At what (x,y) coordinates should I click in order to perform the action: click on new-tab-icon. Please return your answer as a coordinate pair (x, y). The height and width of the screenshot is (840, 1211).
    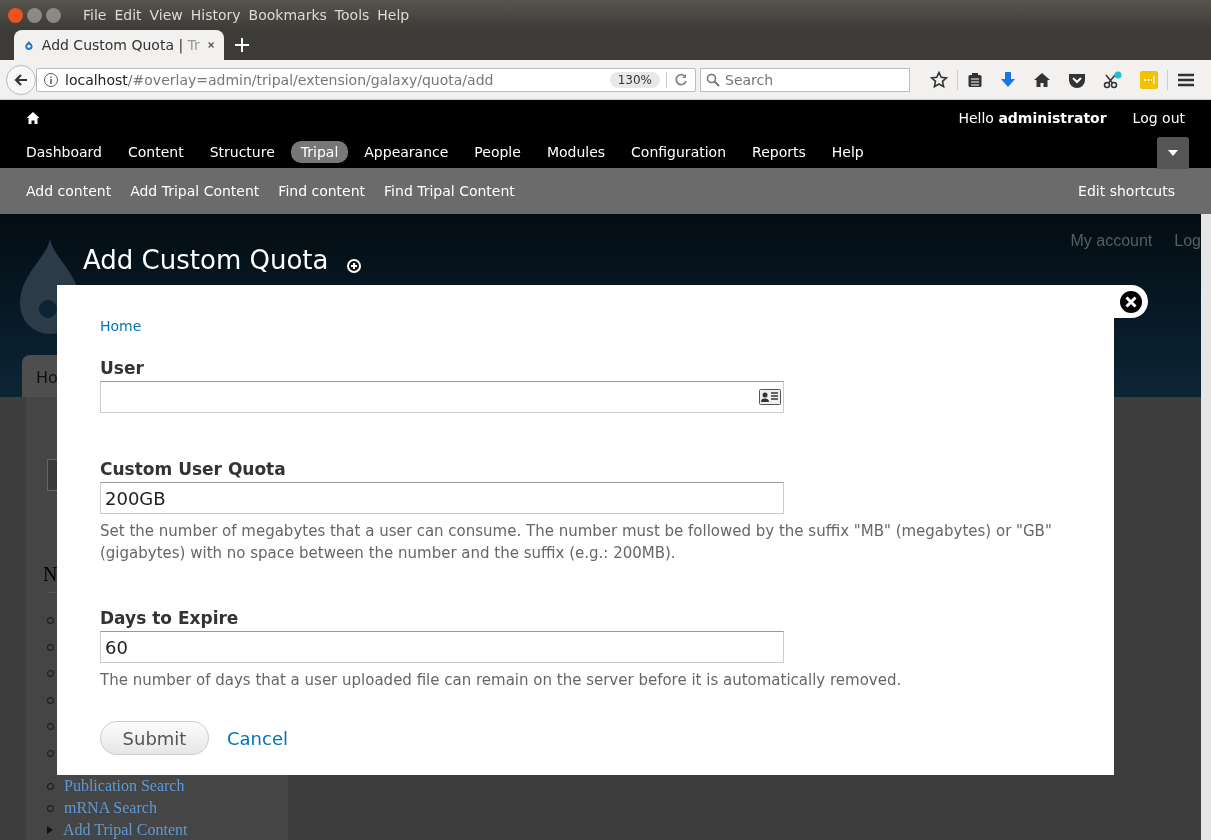
    Looking at the image, I should click on (242, 45).